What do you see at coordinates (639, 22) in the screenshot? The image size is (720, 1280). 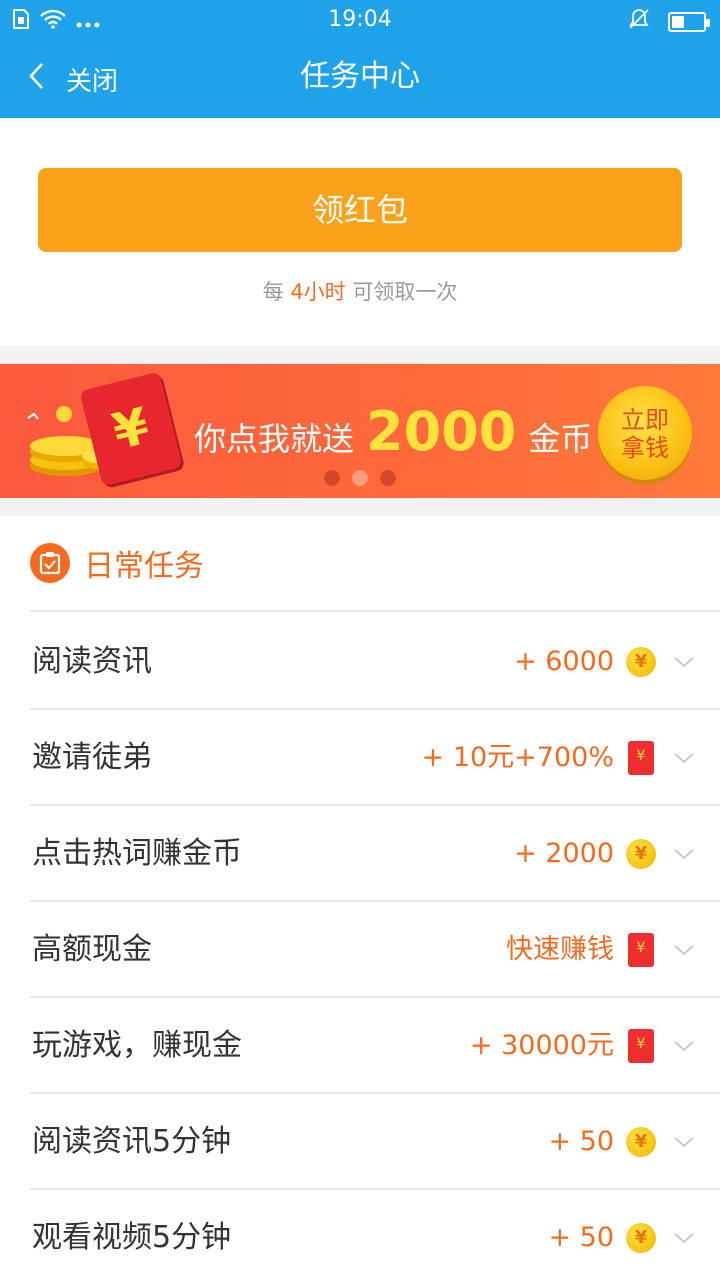 I see `bell-off-icon` at bounding box center [639, 22].